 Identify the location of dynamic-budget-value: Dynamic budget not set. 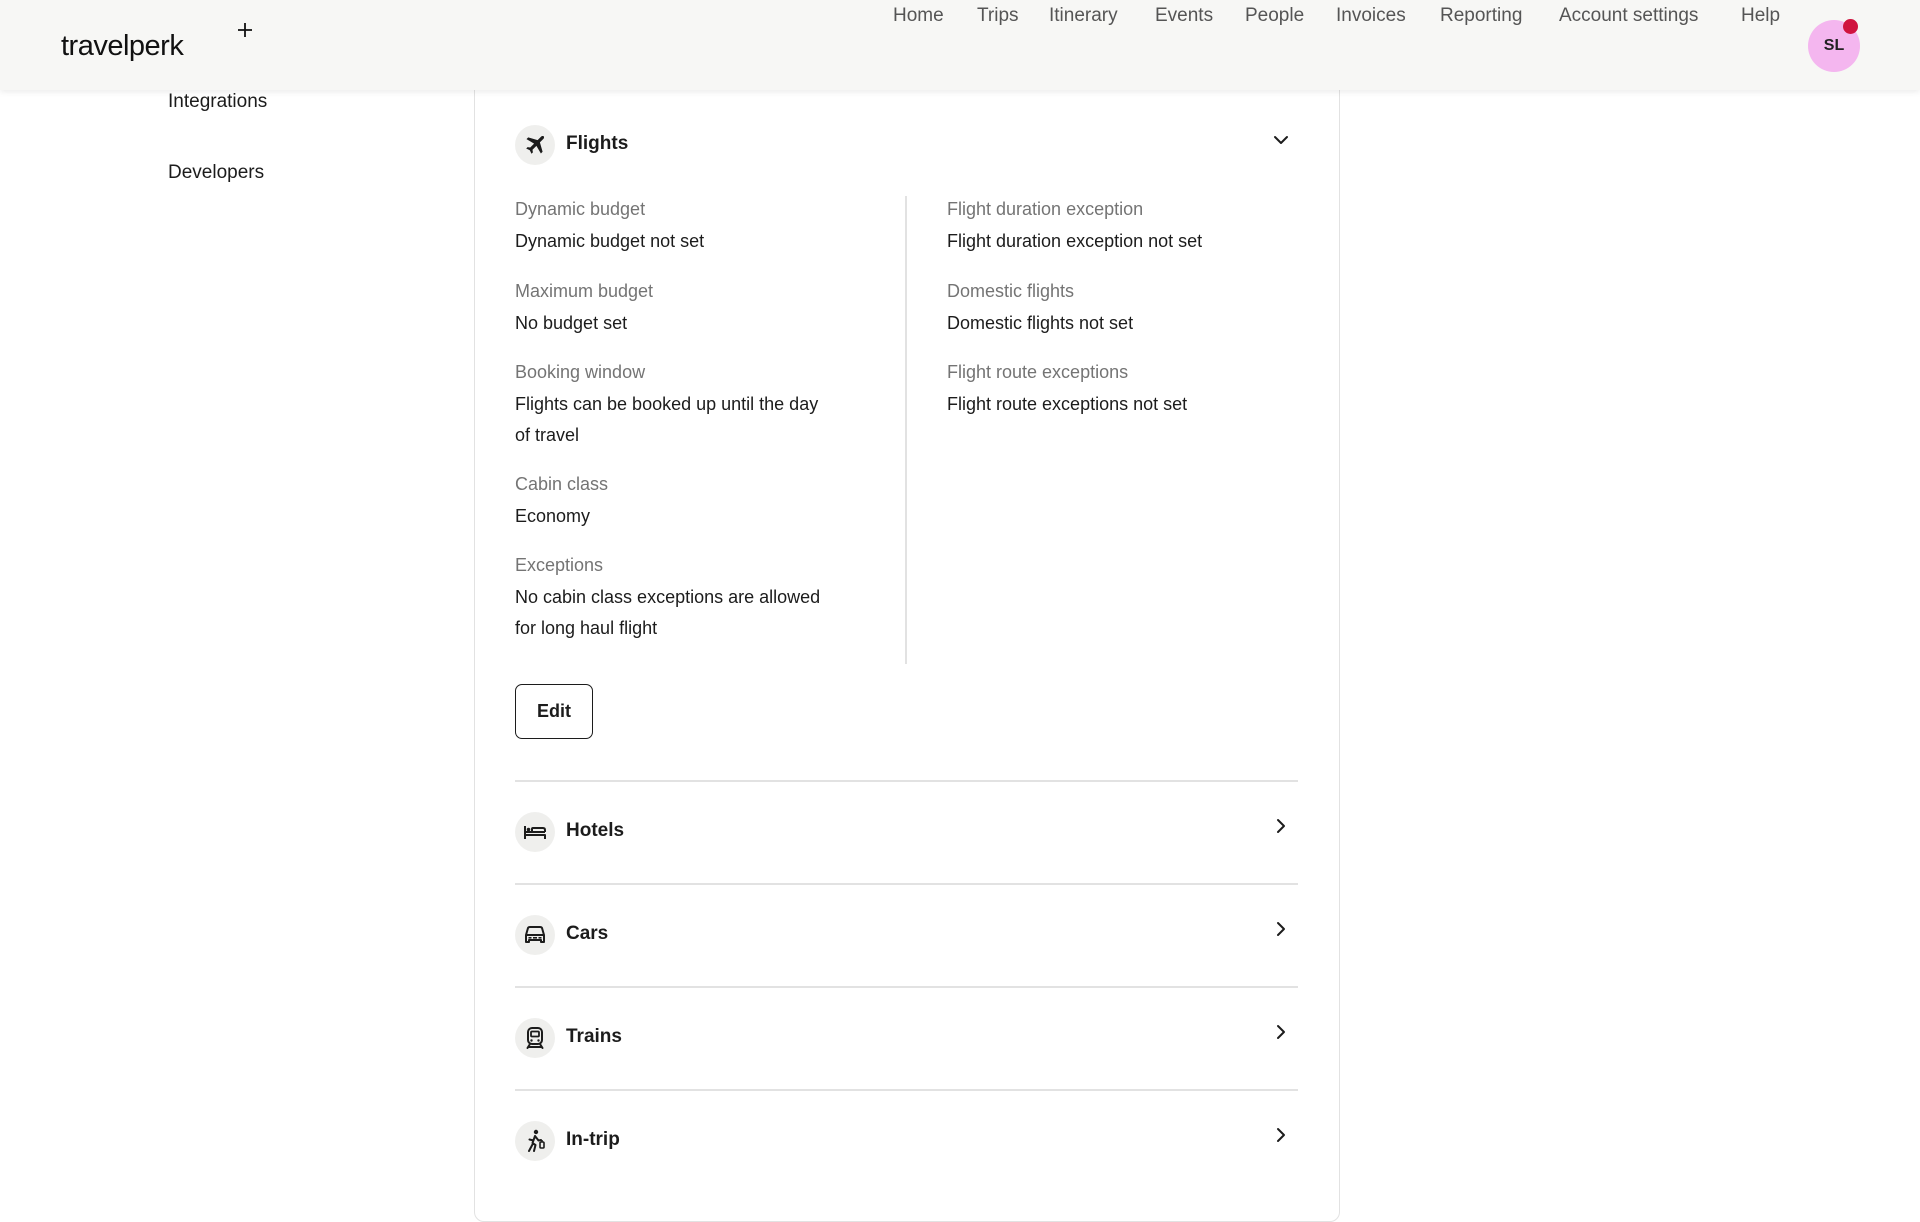
(610, 241).